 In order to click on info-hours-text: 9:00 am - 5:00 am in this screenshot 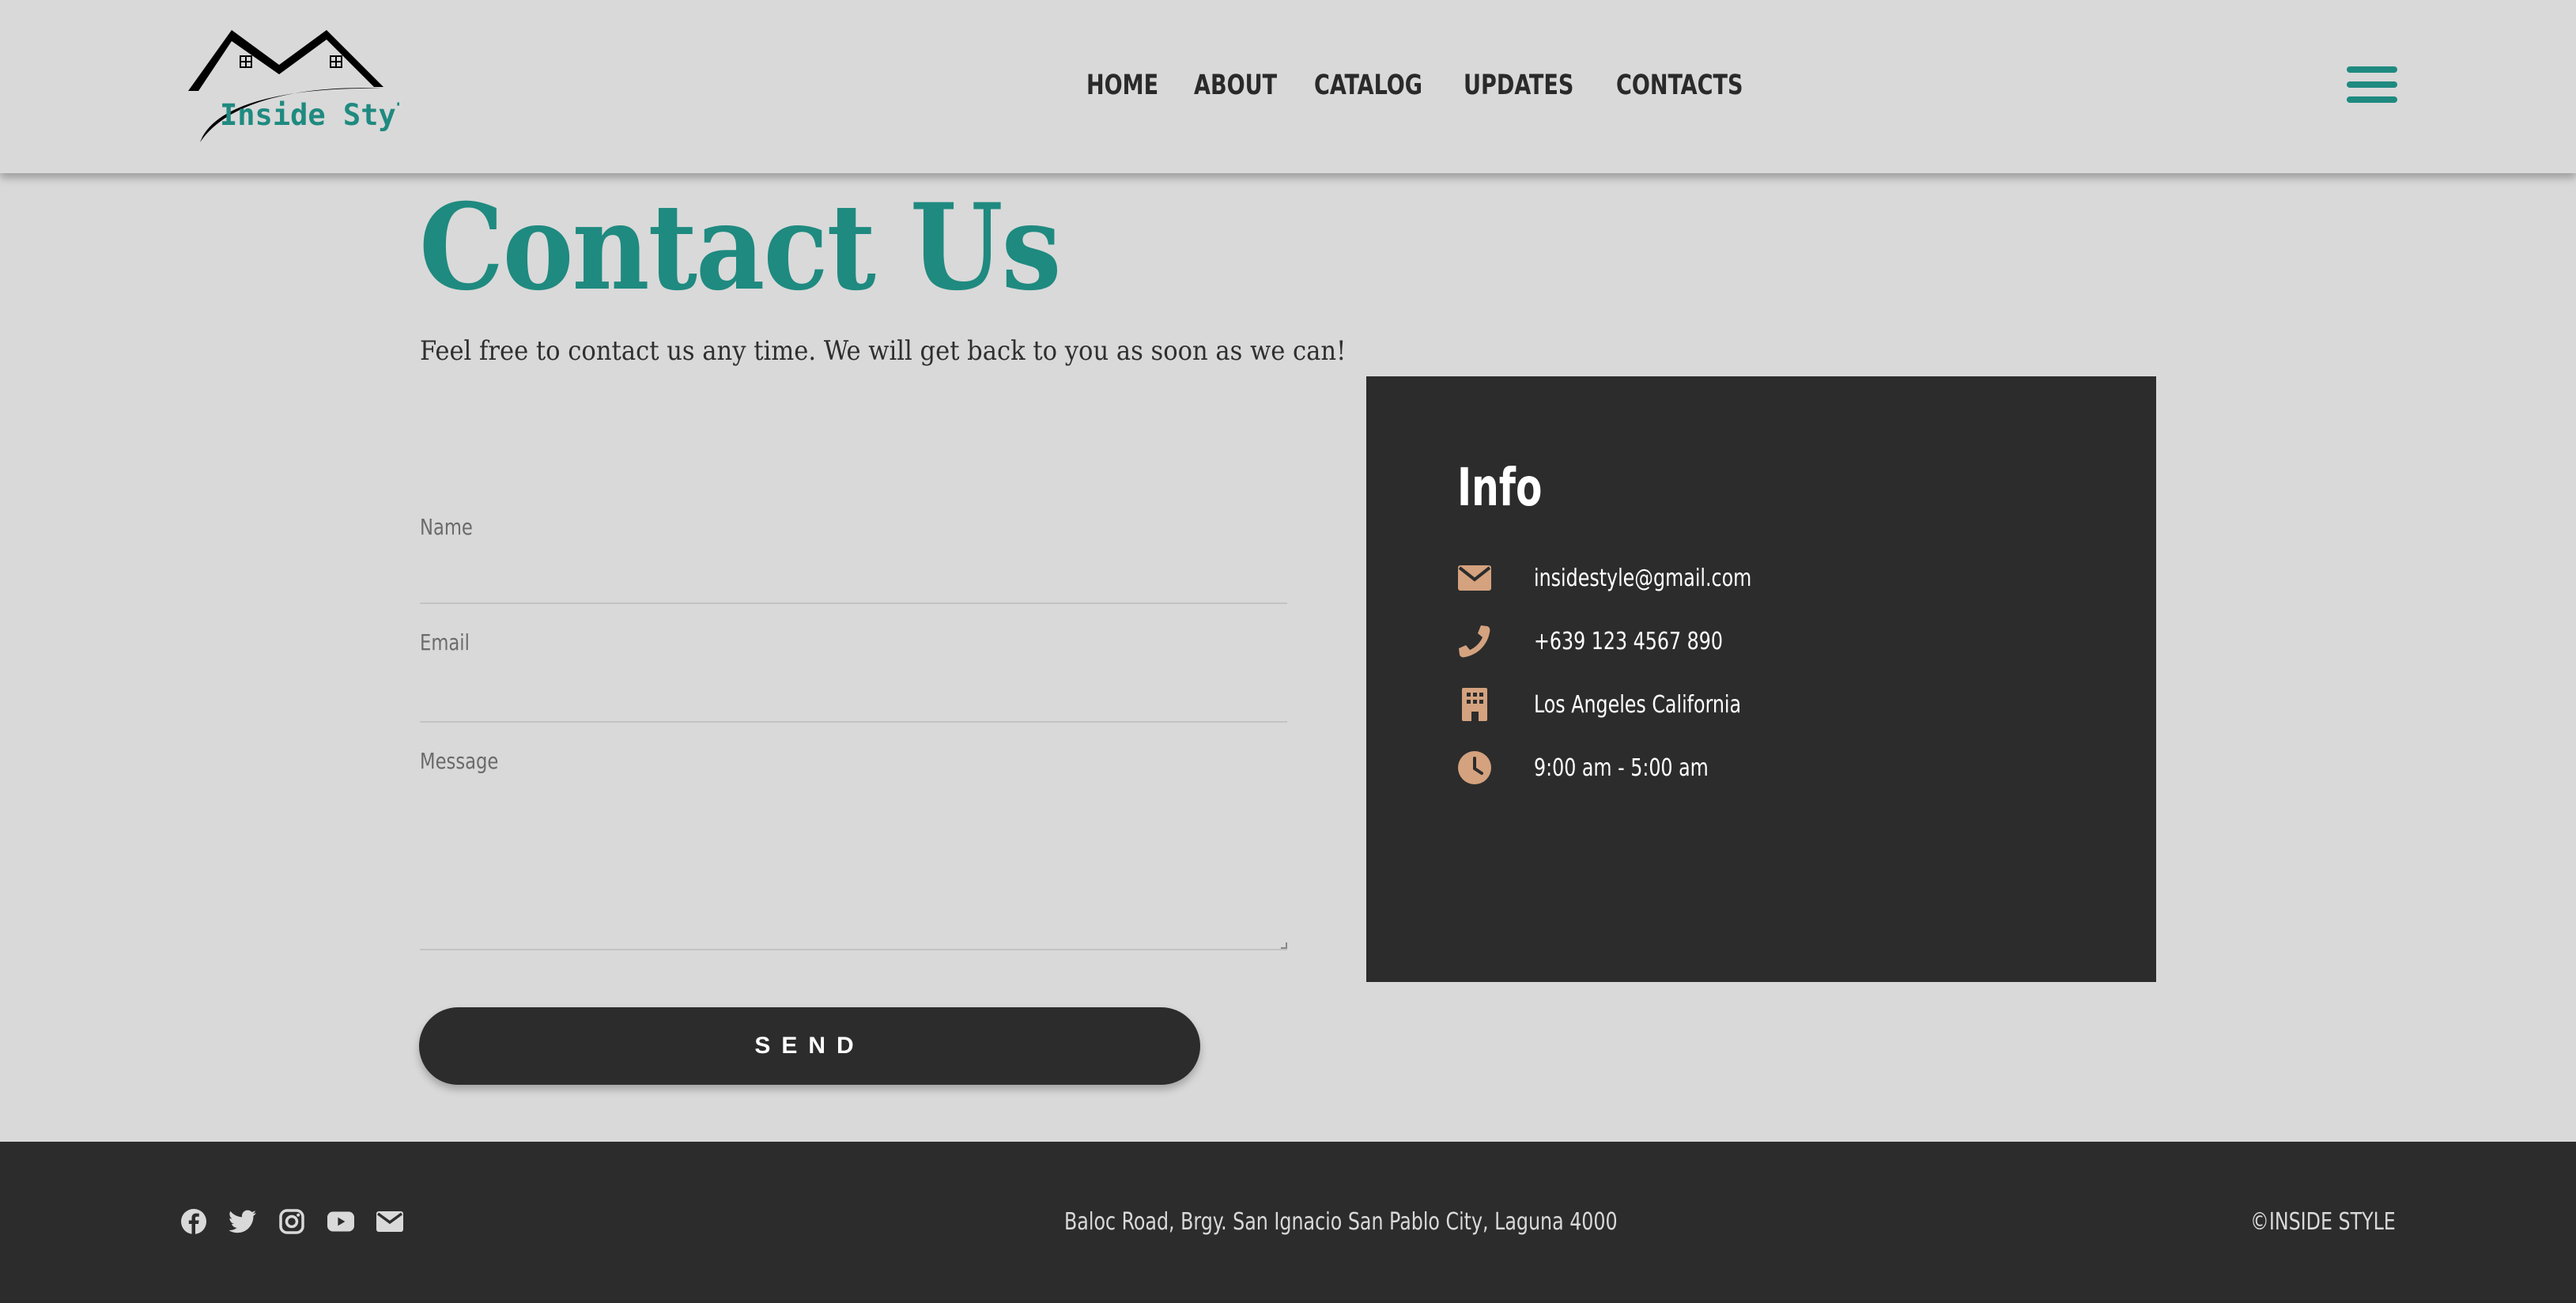, I will do `click(1621, 768)`.